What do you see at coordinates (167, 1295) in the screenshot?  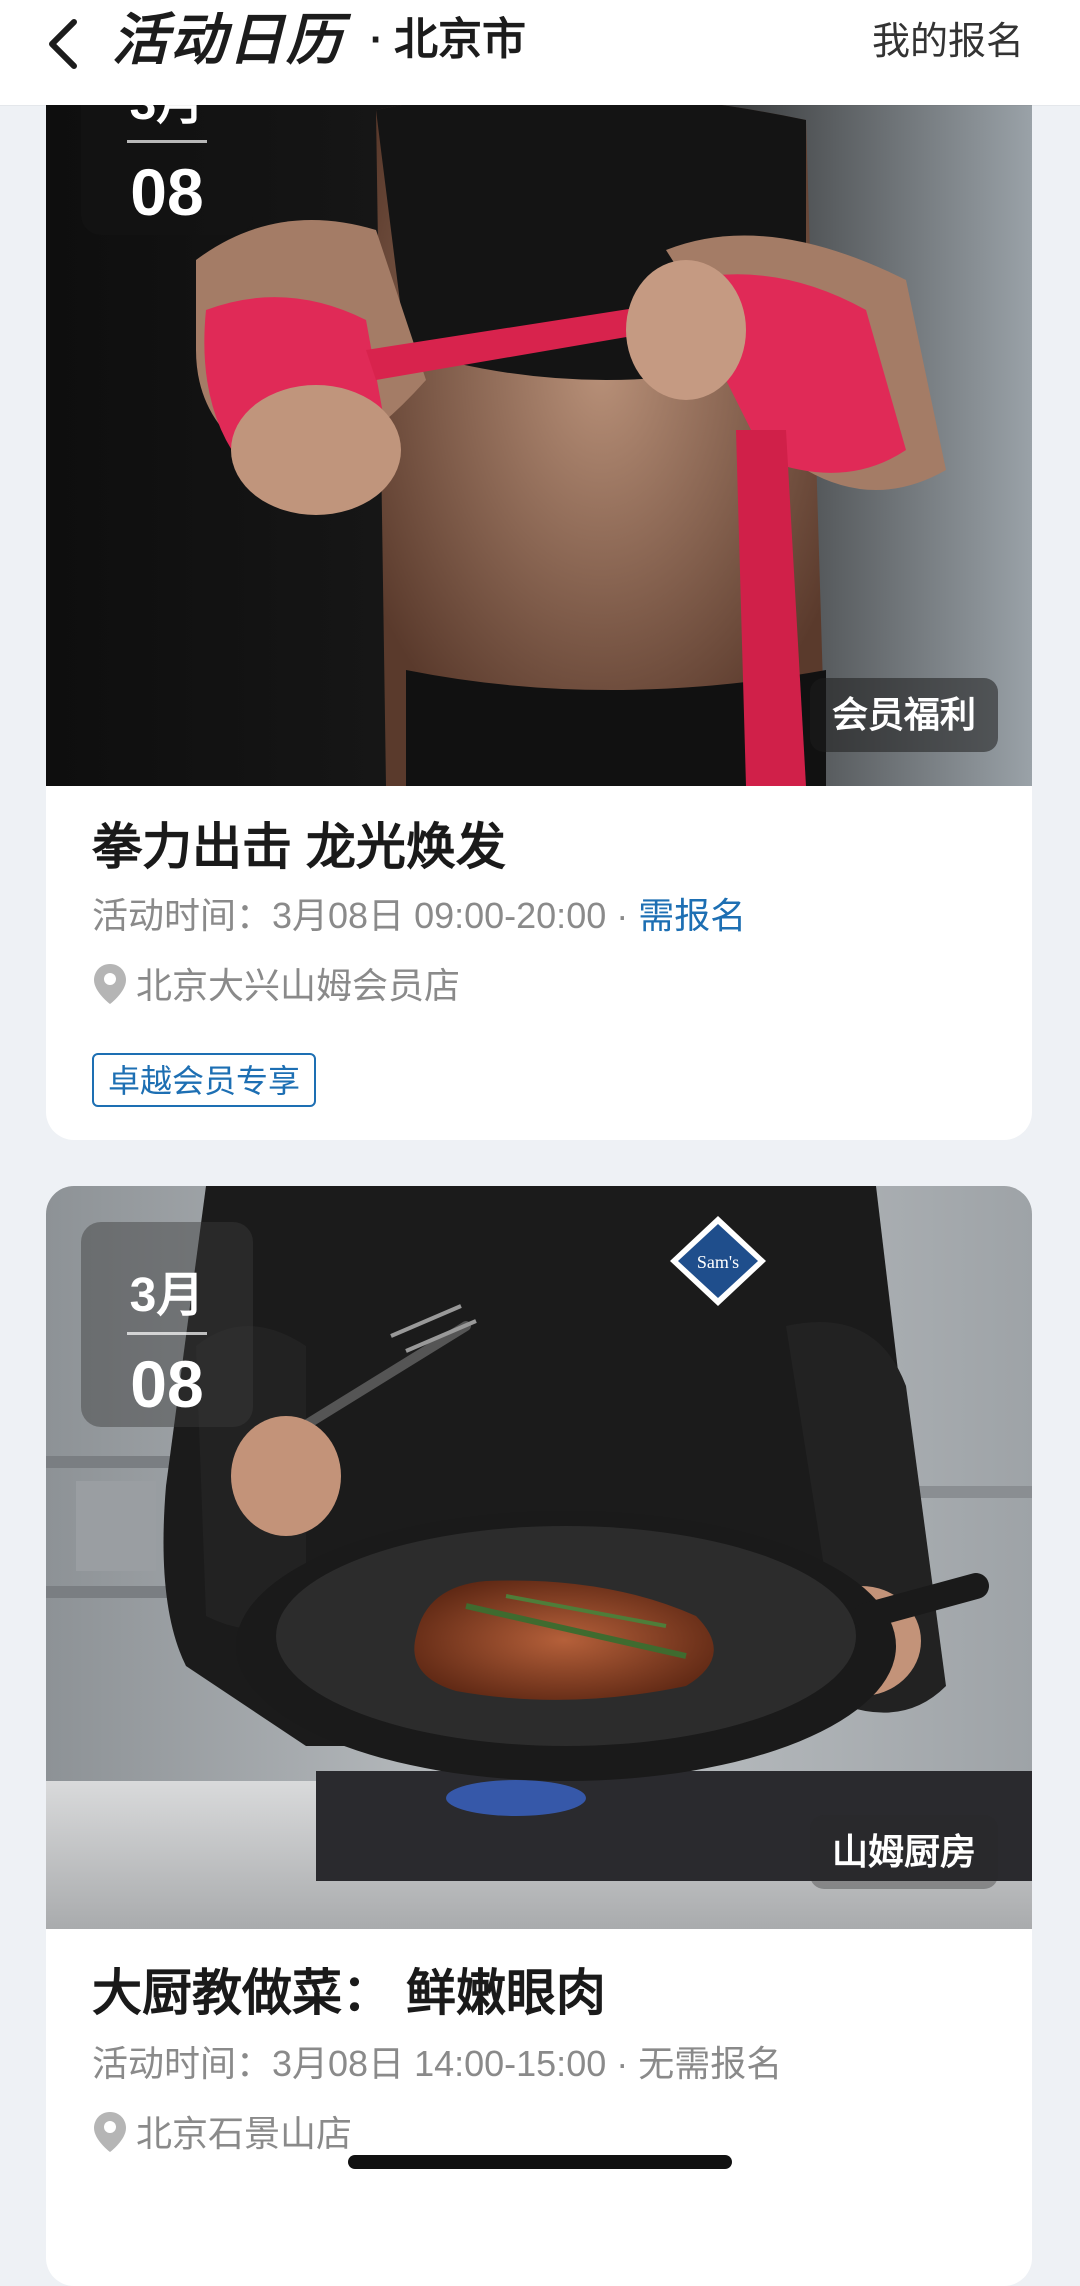 I see `date-month: 3月` at bounding box center [167, 1295].